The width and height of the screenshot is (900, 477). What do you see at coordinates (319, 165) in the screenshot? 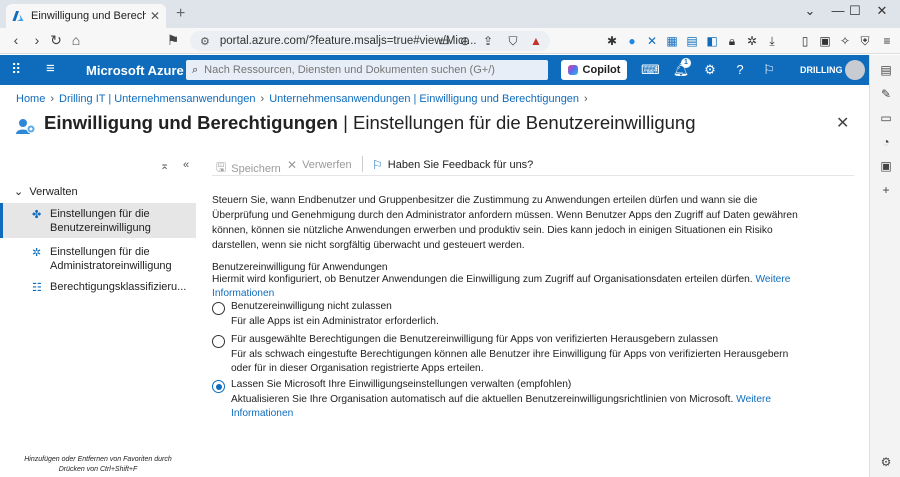
I see `discard-button: ✕ Verwerfen` at bounding box center [319, 165].